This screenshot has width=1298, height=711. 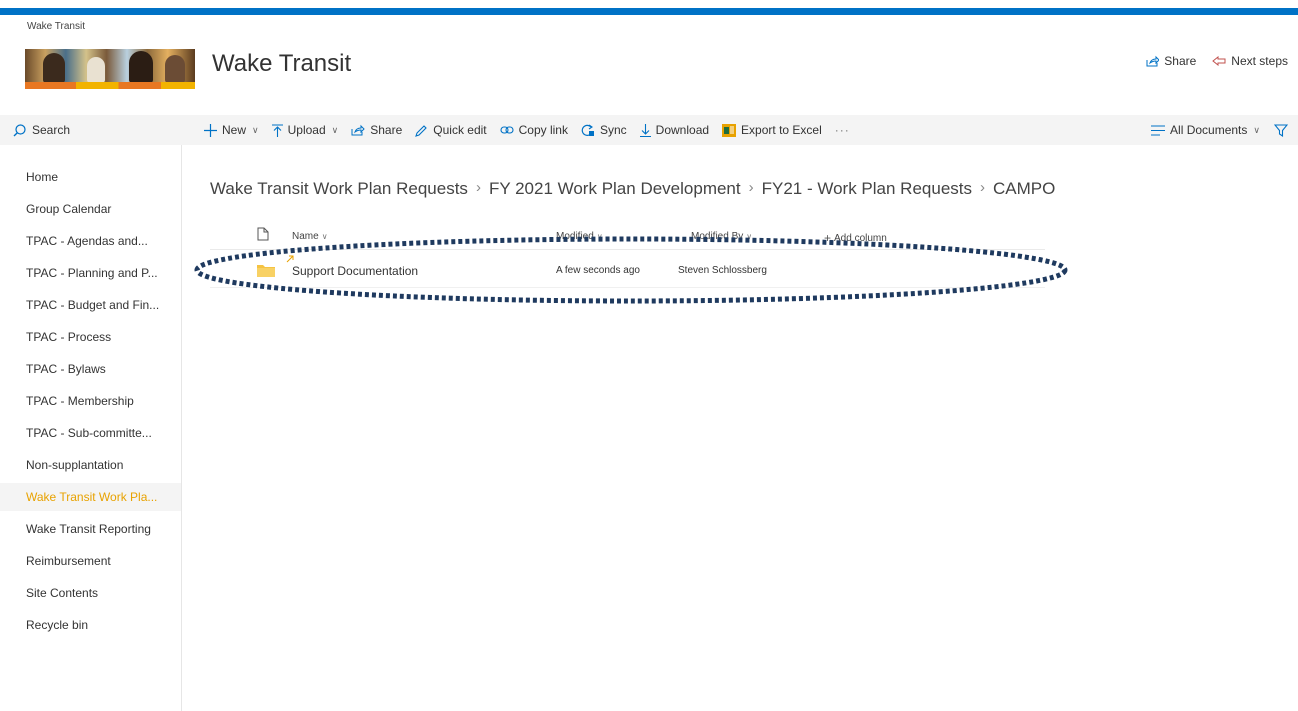 I want to click on site-actions: Share Next steps, so click(x=1217, y=61).